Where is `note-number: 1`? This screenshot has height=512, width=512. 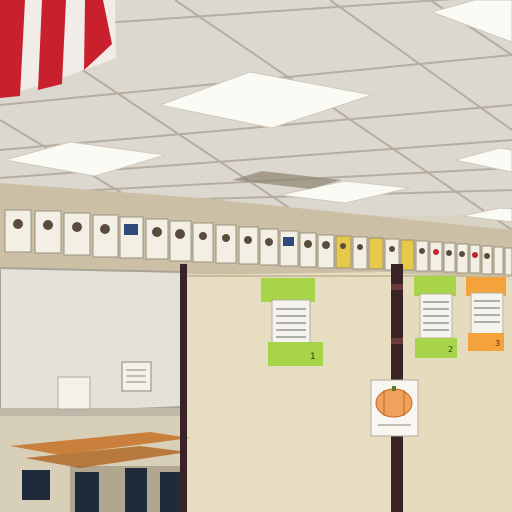
note-number: 1 is located at coordinates (313, 357).